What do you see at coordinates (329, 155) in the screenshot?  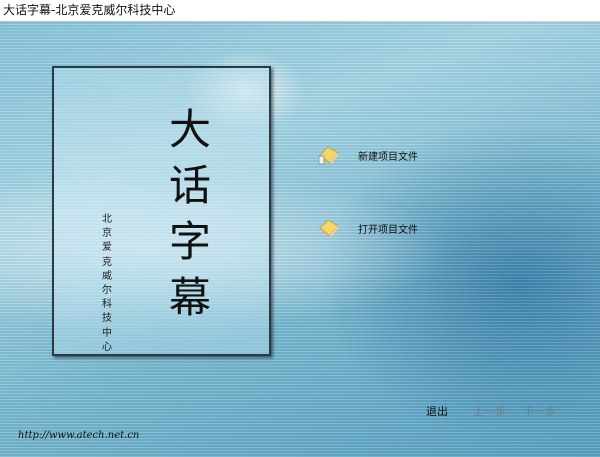 I see `new-book-icon` at bounding box center [329, 155].